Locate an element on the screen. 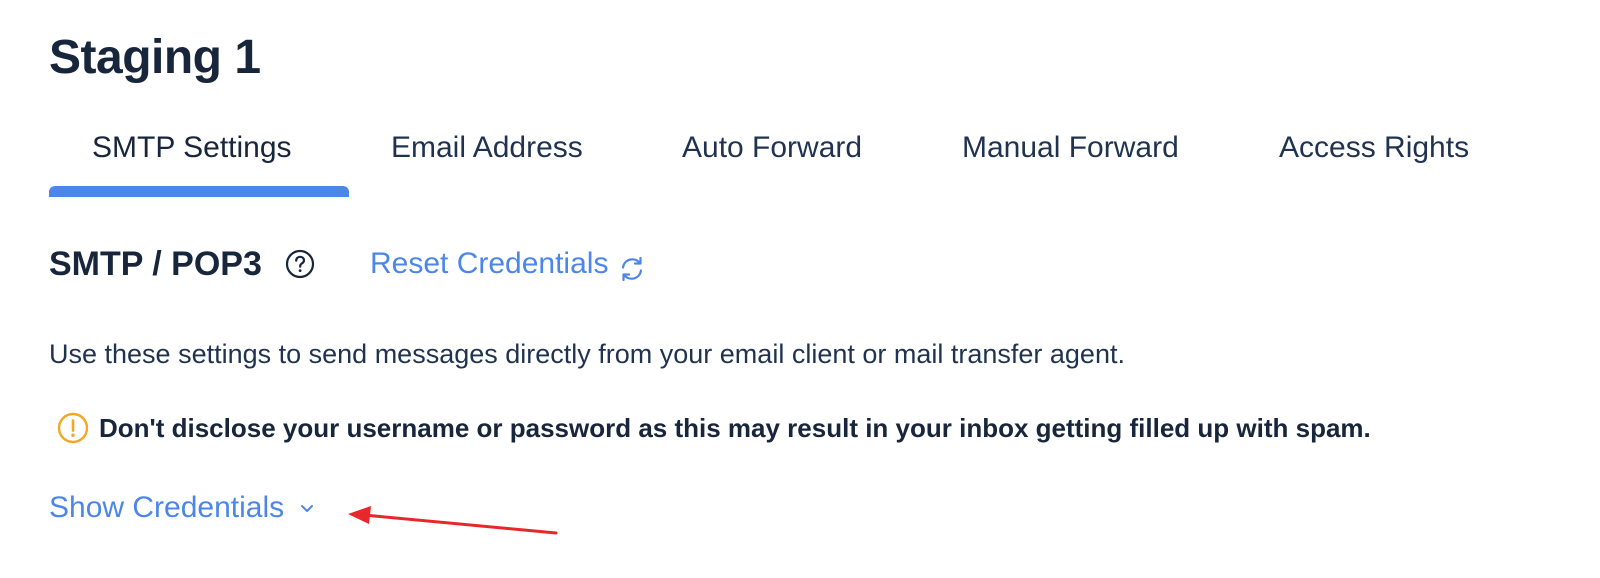 This screenshot has height=578, width=1600. reset-credentials-link: Reset Credentials is located at coordinates (508, 264).